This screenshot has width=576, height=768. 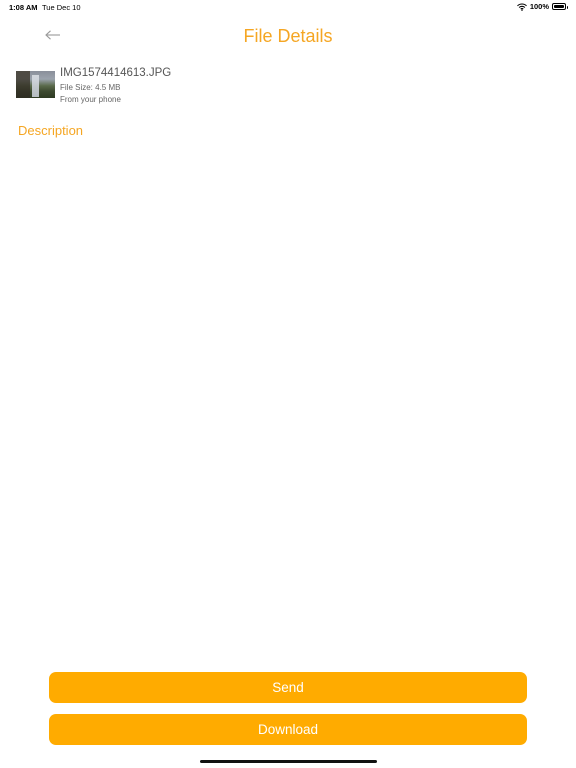 What do you see at coordinates (61, 7) in the screenshot?
I see `status-date: Tue Dec 10` at bounding box center [61, 7].